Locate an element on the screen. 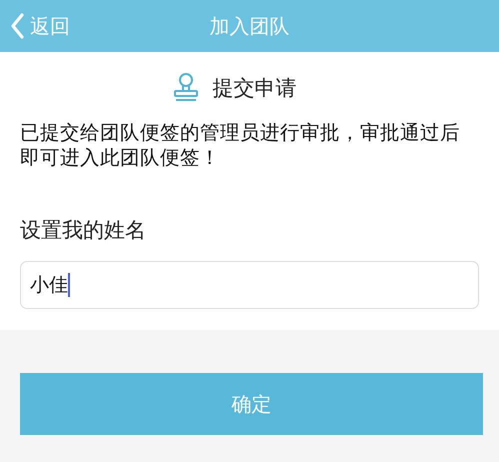  stamp-icon is located at coordinates (185, 88).